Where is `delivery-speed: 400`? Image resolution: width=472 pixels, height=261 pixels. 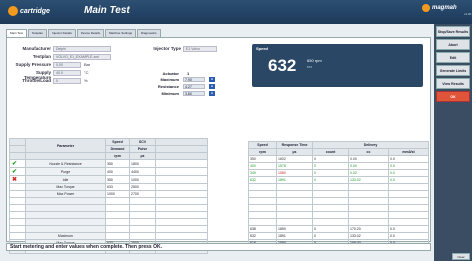
delivery-speed: 400 is located at coordinates (262, 166).